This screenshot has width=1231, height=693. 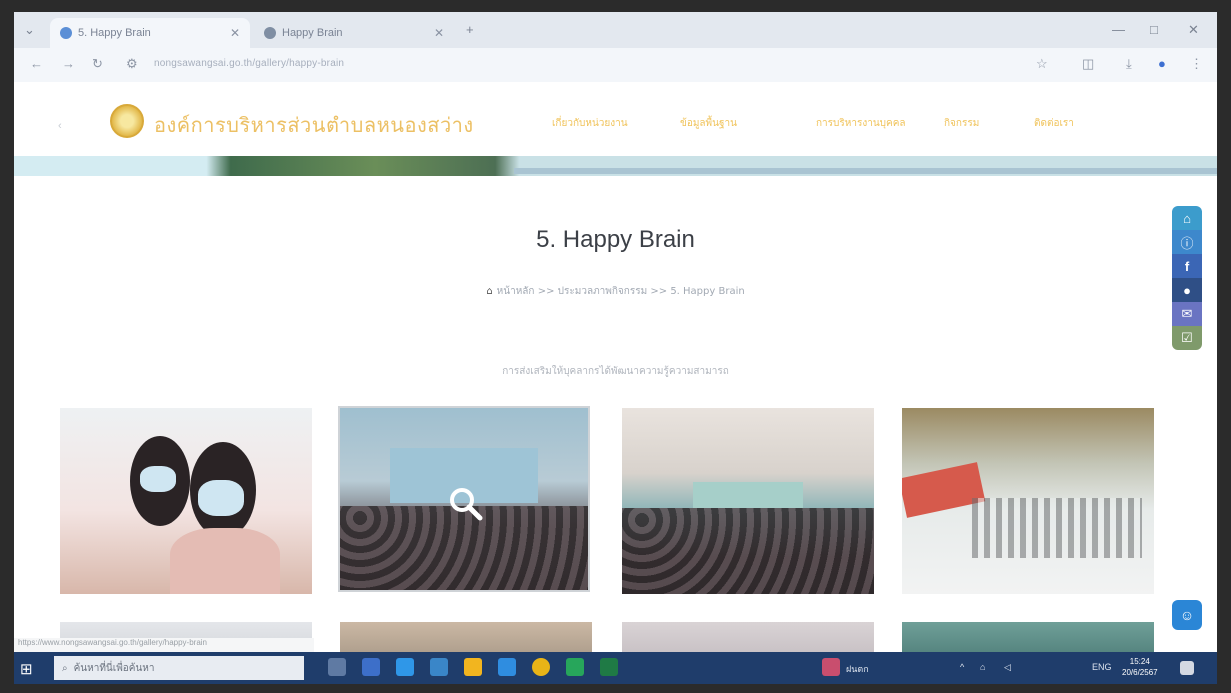 I want to click on tab-happy-brain: 5. Happy Brain ✕, so click(x=150, y=33).